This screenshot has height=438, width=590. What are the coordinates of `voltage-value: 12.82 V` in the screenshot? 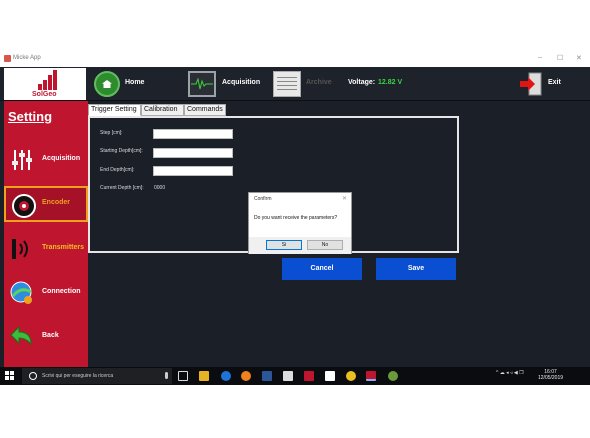 It's located at (390, 82).